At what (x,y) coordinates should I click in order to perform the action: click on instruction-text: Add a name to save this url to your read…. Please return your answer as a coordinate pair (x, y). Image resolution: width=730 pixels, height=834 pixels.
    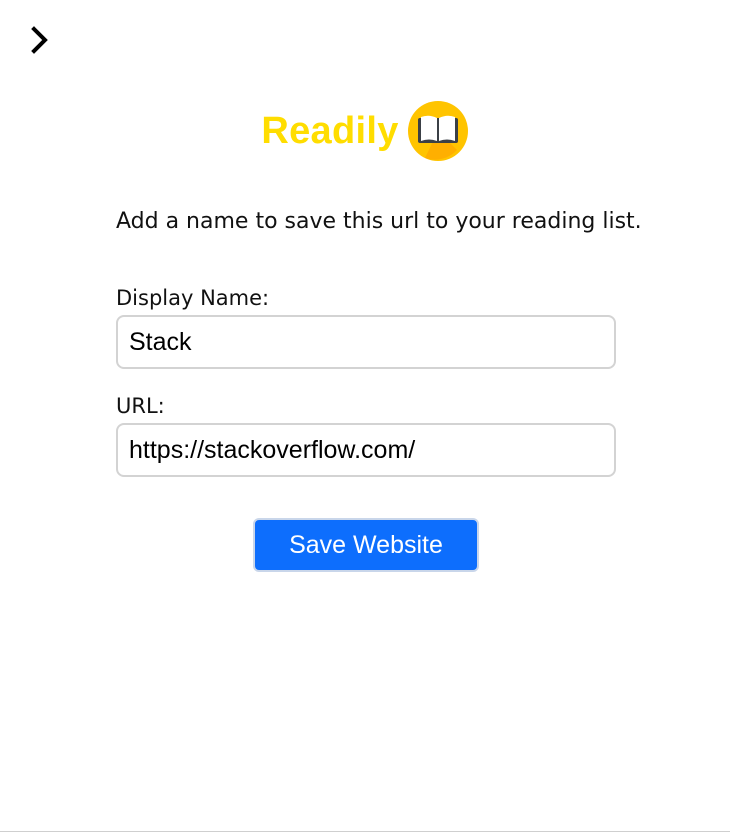
    Looking at the image, I should click on (379, 221).